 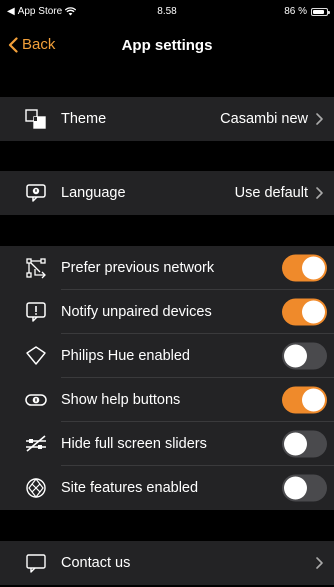 I want to click on help-icon, so click(x=36, y=400).